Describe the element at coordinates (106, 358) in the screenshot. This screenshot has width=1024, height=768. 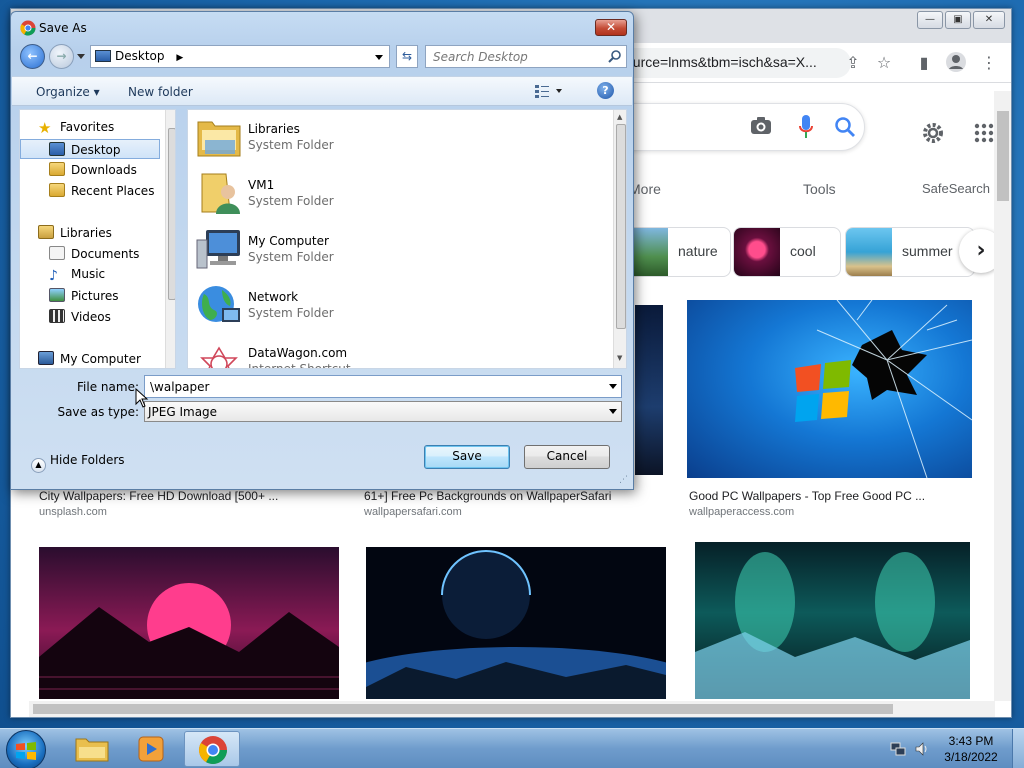
I see `nav-my-computer: My Computer` at that location.